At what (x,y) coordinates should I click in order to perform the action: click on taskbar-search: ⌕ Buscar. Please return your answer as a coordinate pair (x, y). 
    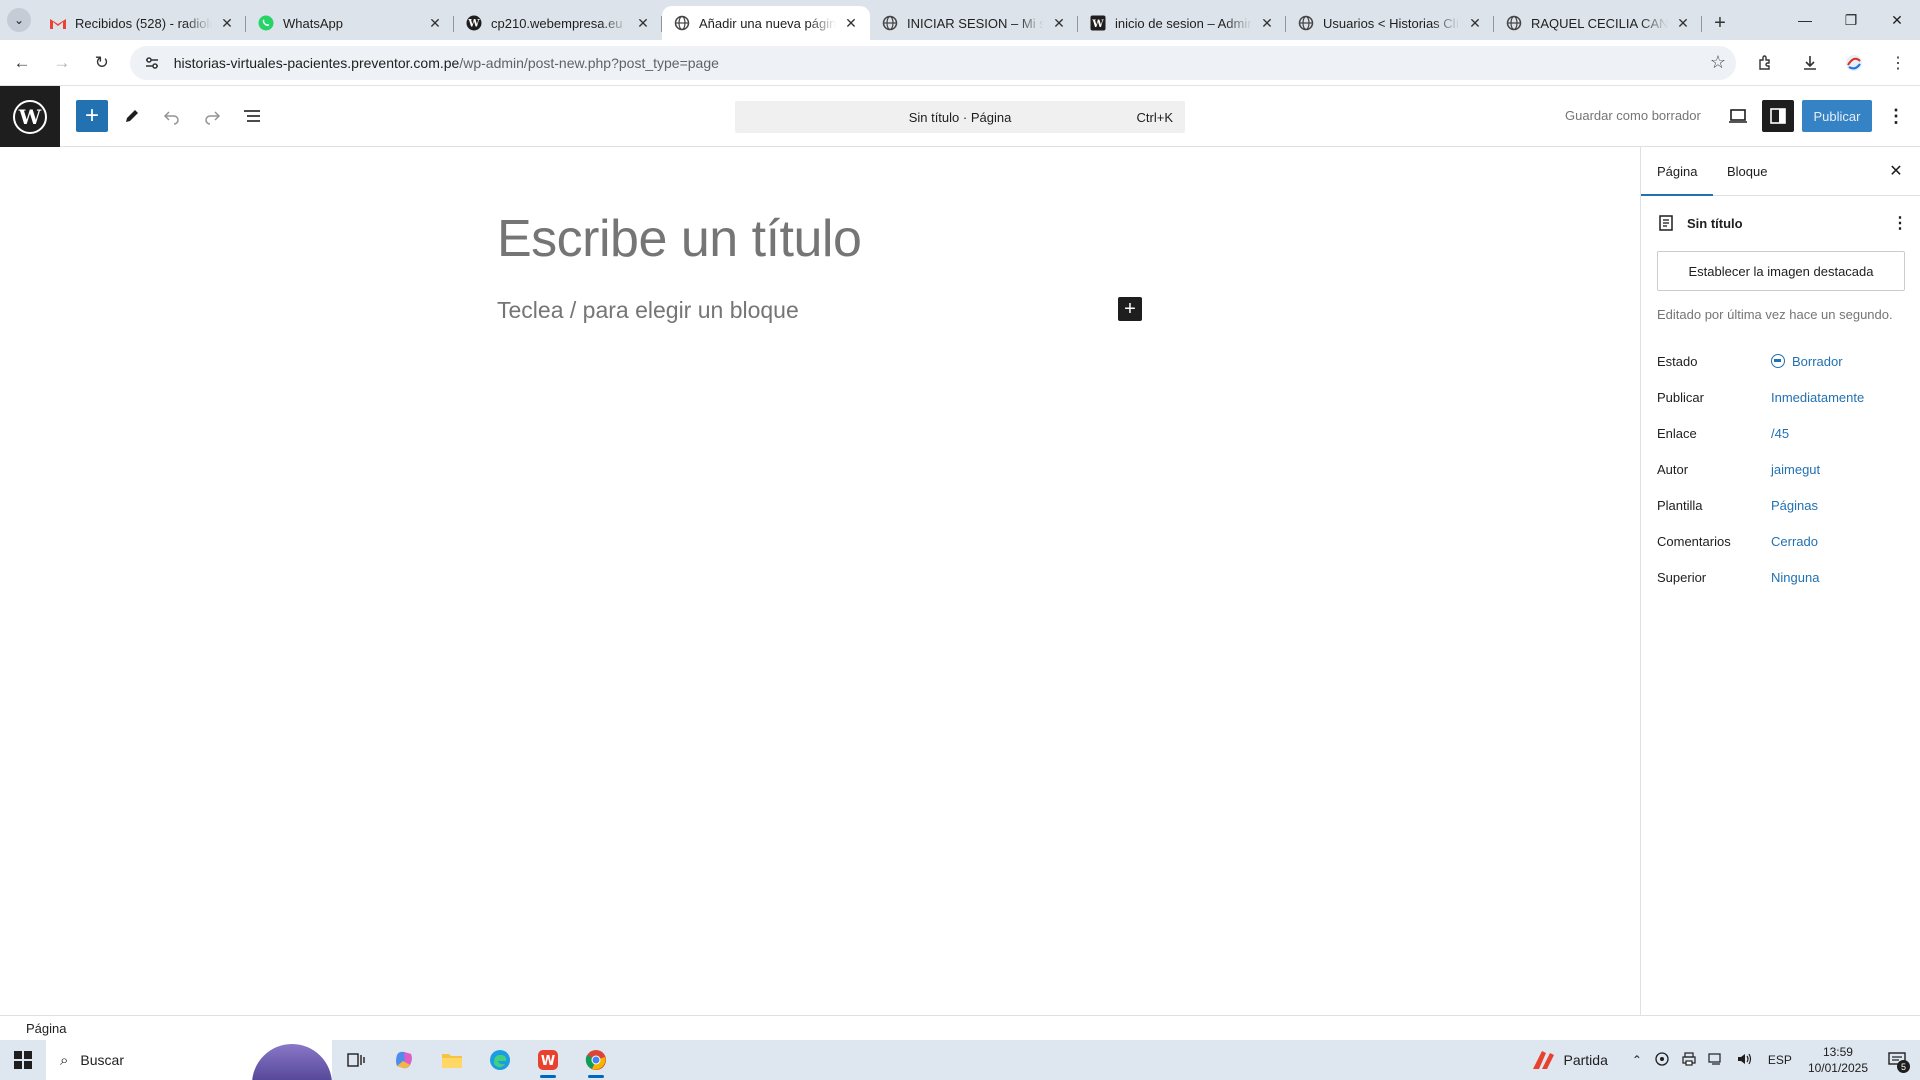
    Looking at the image, I should click on (189, 1060).